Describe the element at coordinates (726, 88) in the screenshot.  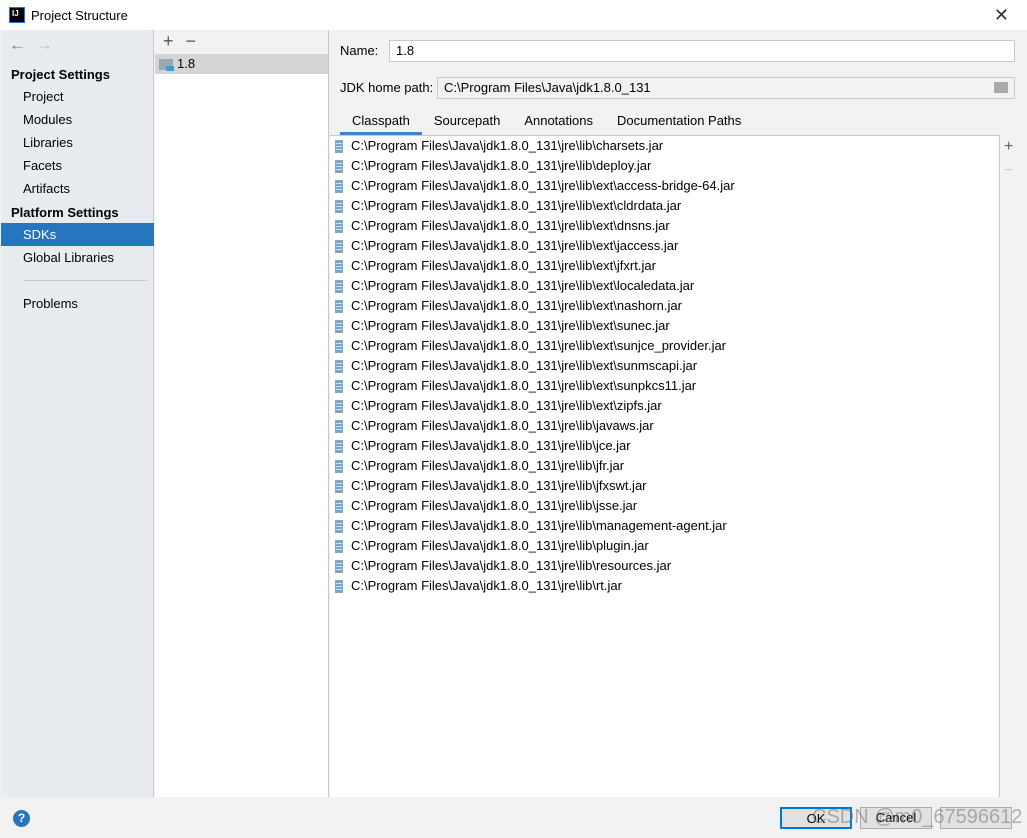
I see `jdk-home-input: C:\Program Files\Java\jdk1.8.0_131` at that location.